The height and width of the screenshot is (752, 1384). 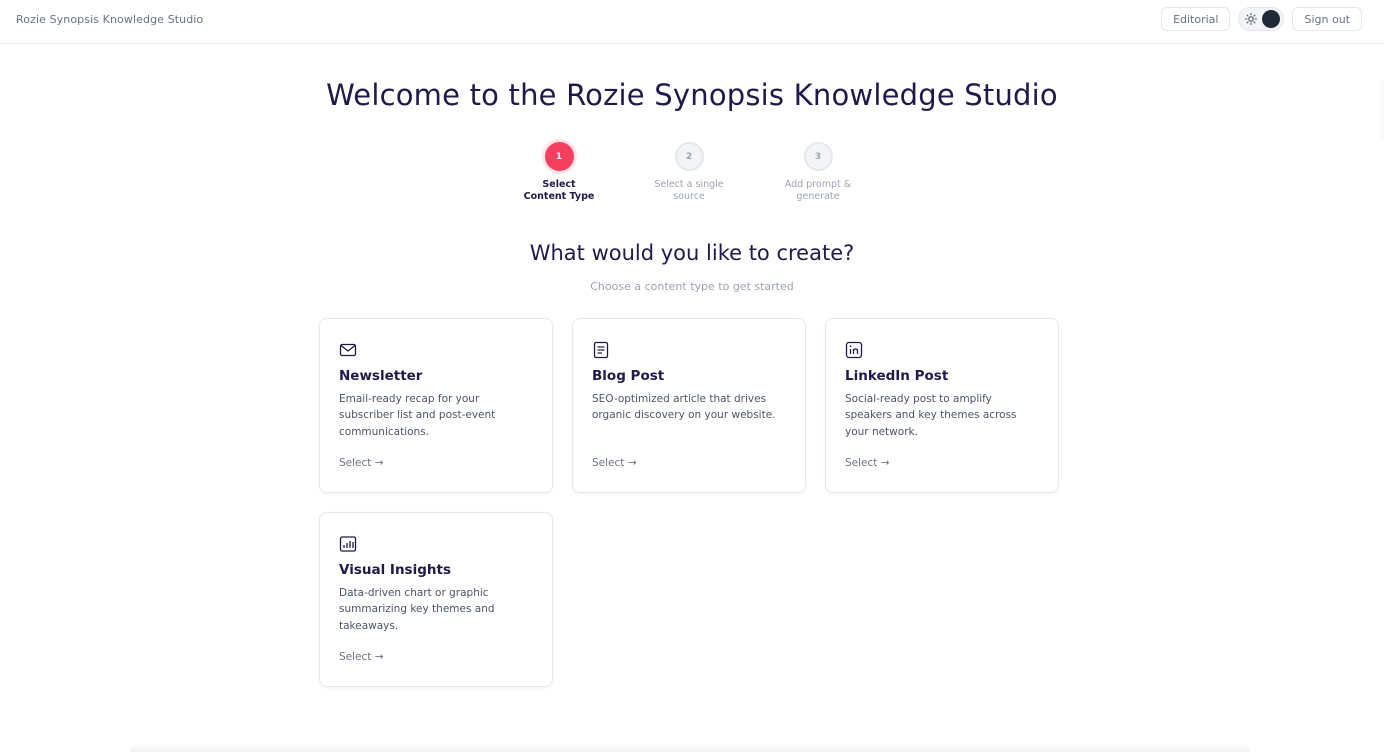 What do you see at coordinates (689, 172) in the screenshot?
I see `step-select-source: 2 Select a single source` at bounding box center [689, 172].